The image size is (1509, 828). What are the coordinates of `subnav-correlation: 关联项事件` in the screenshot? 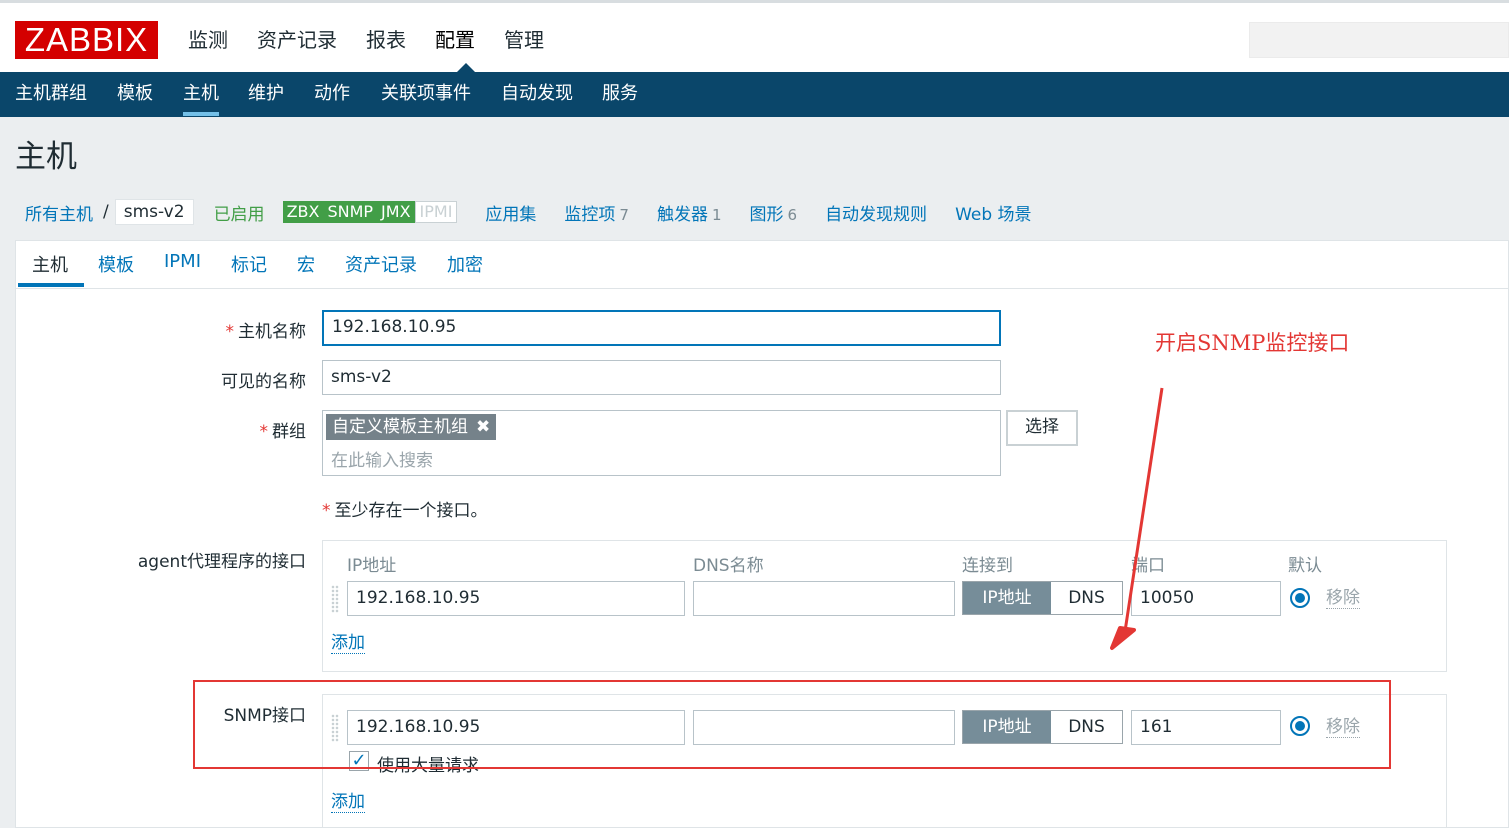 It's located at (426, 94).